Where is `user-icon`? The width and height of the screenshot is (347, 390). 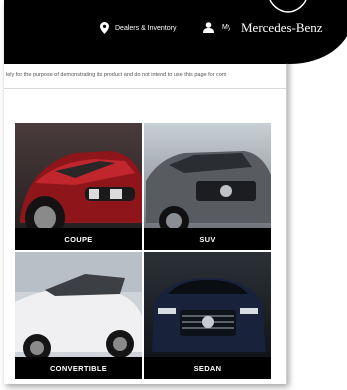 user-icon is located at coordinates (208, 27).